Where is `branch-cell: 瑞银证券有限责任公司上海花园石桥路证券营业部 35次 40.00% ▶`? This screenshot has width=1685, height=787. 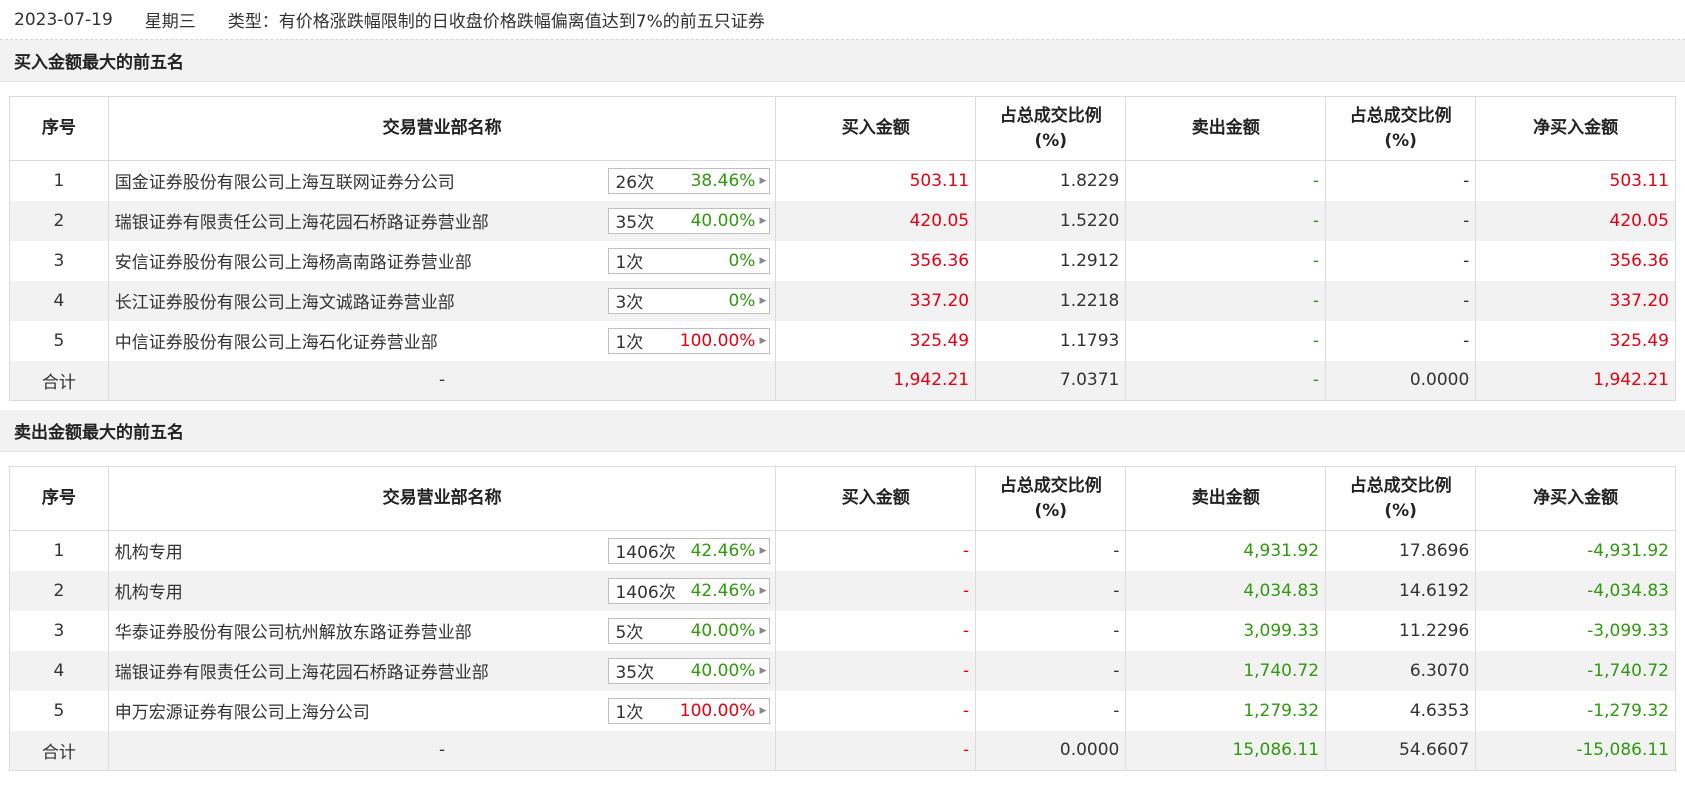 branch-cell: 瑞银证券有限责任公司上海花园石桥路证券营业部 35次 40.00% ▶ is located at coordinates (442, 670).